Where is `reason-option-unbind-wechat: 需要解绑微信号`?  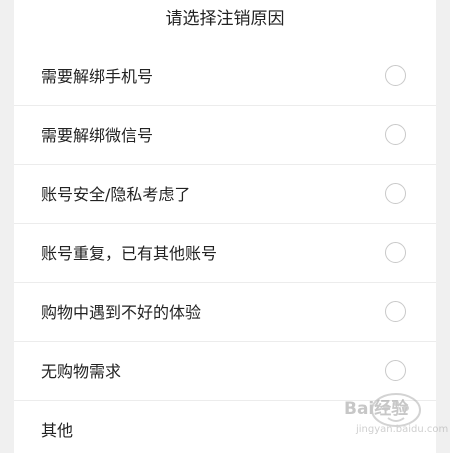
reason-option-unbind-wechat: 需要解绑微信号 is located at coordinates (225, 135).